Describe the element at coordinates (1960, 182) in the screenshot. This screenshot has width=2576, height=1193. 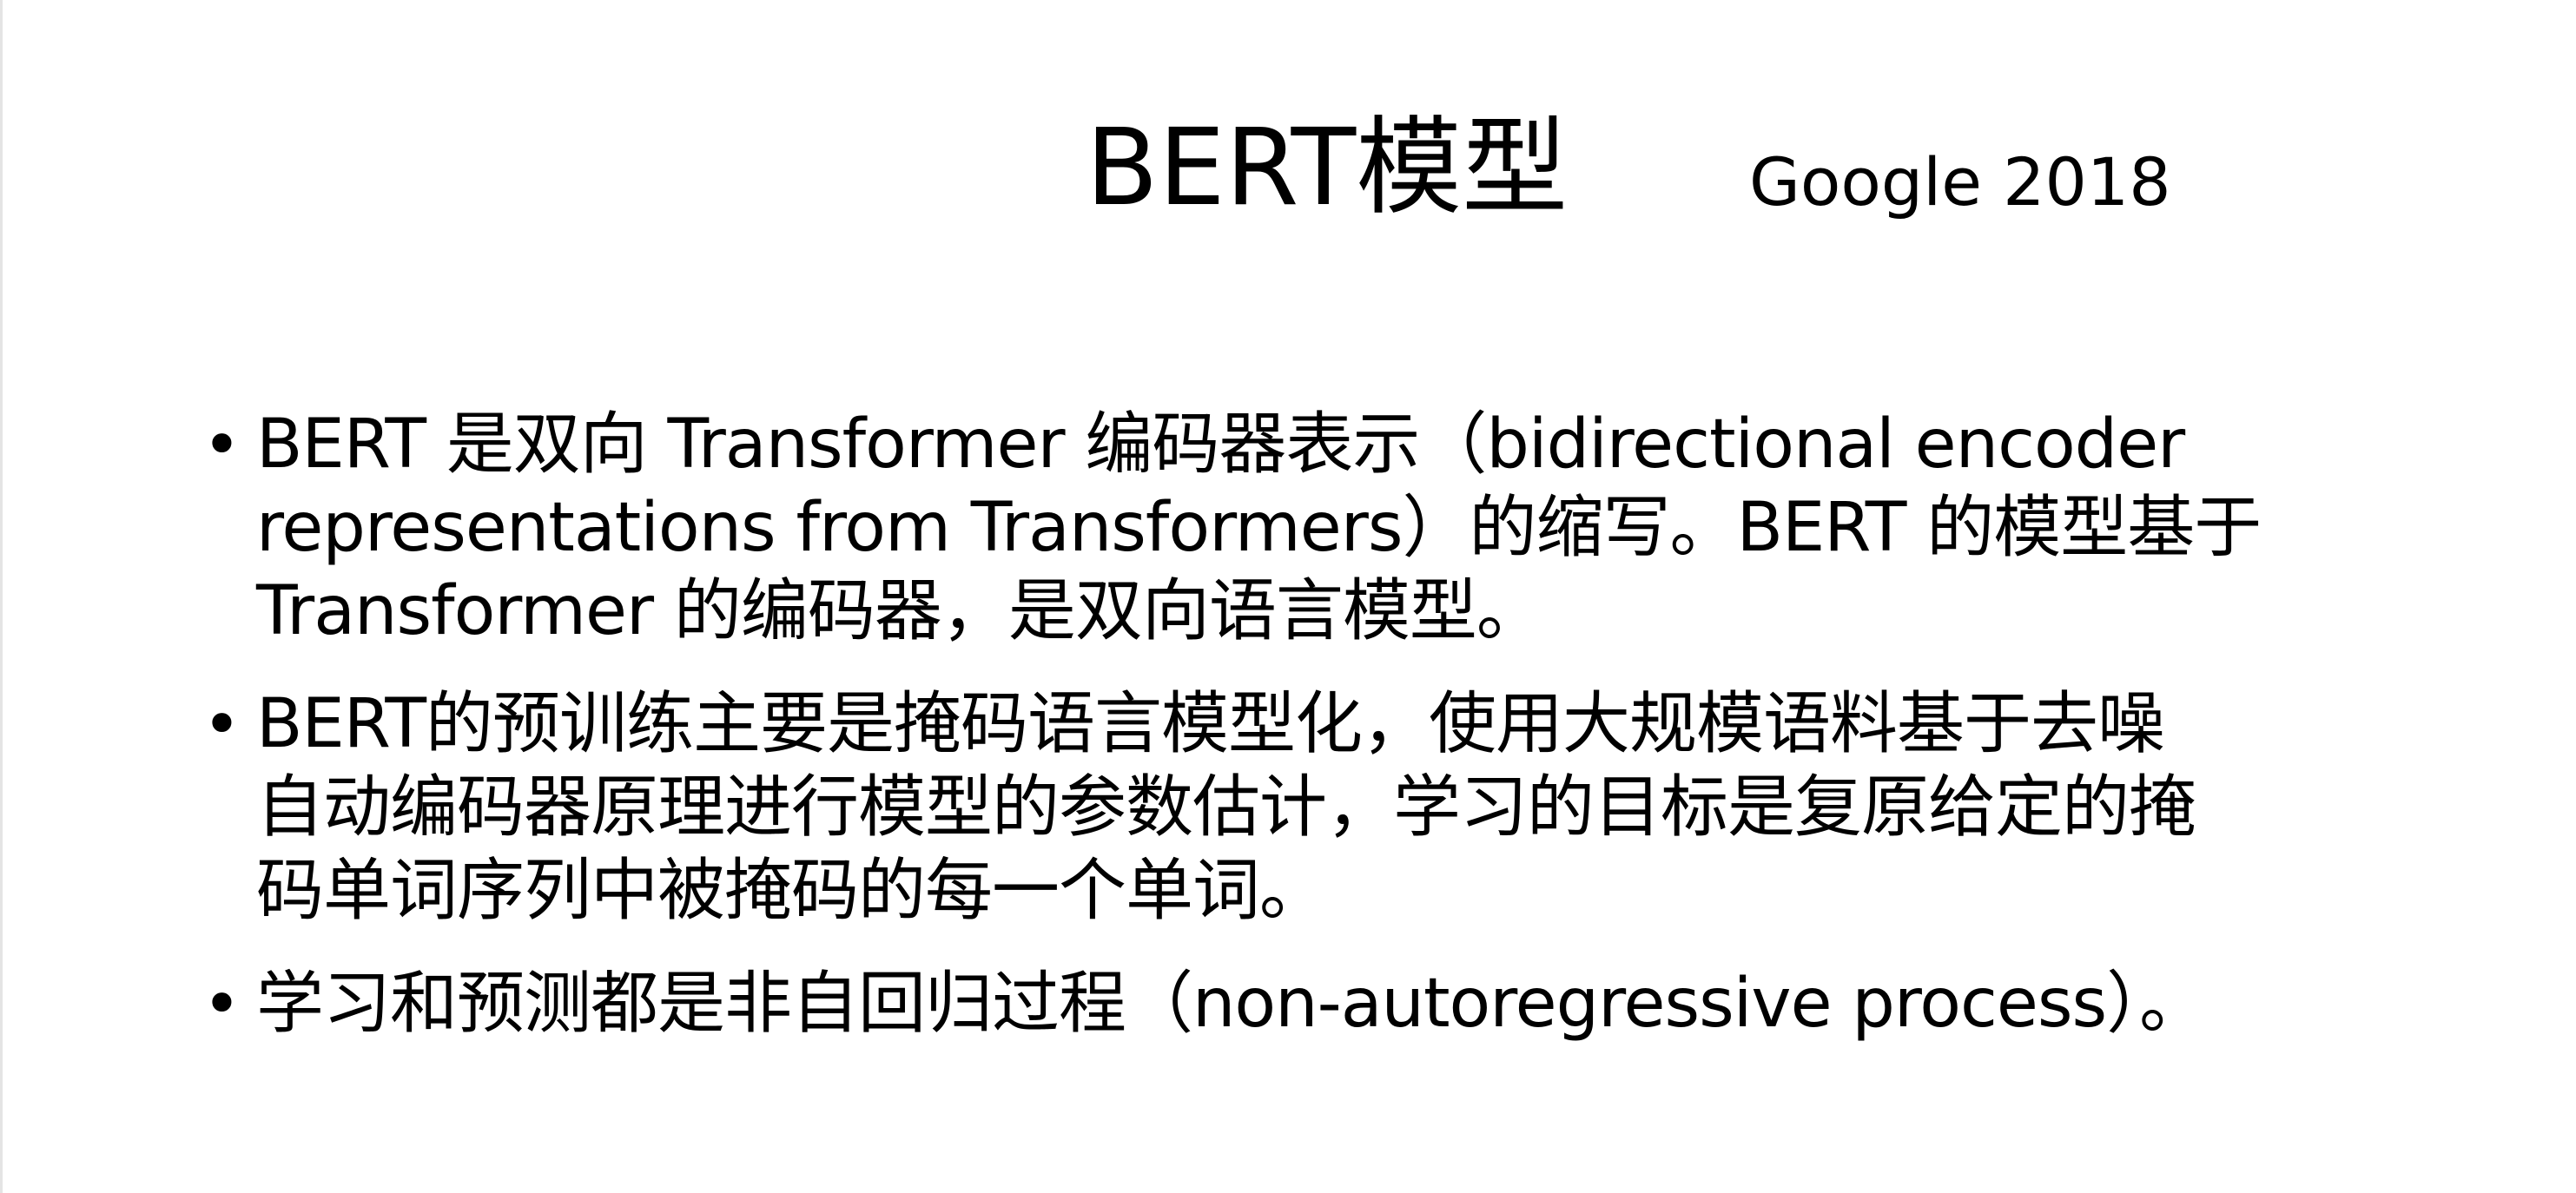
I see `slide-subtitle: Google 2018` at that location.